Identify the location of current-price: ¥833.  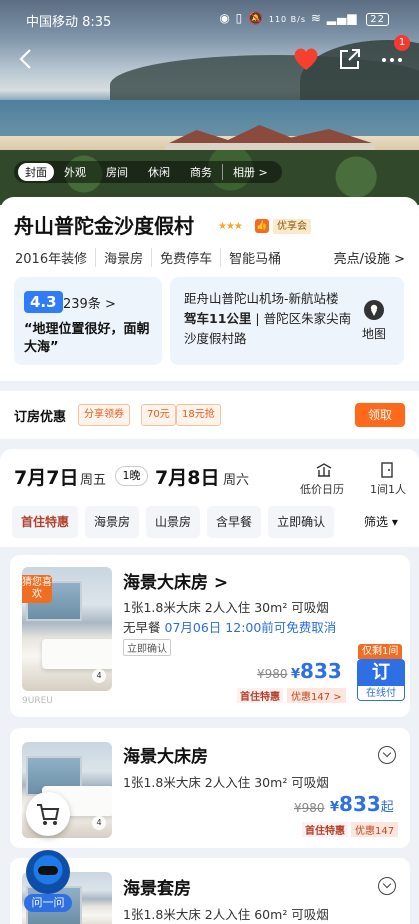
(316, 671).